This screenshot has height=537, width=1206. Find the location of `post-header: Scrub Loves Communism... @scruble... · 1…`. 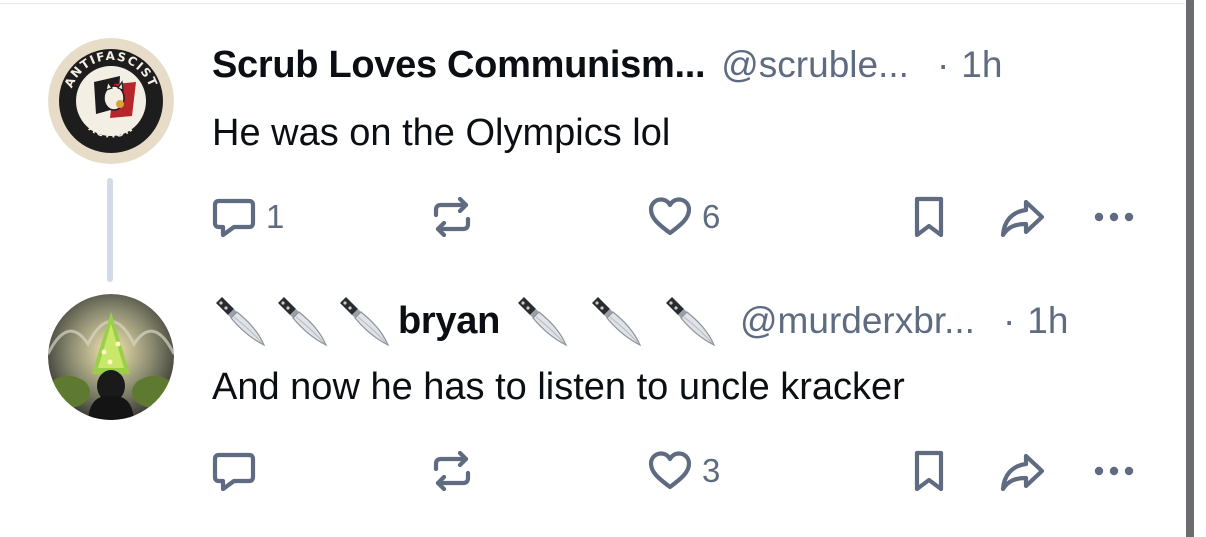

post-header: Scrub Loves Communism... @scruble... · 1… is located at coordinates (607, 65).